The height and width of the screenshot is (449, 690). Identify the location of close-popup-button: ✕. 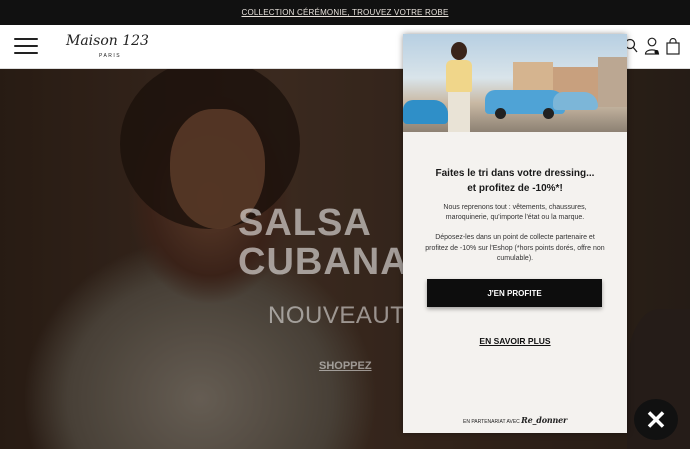
(656, 419).